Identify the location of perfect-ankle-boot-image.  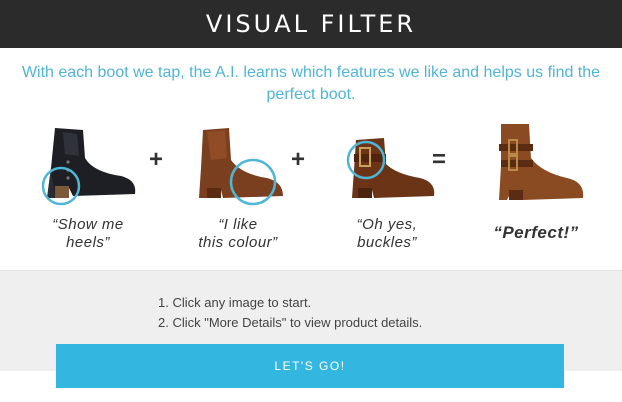
(541, 162).